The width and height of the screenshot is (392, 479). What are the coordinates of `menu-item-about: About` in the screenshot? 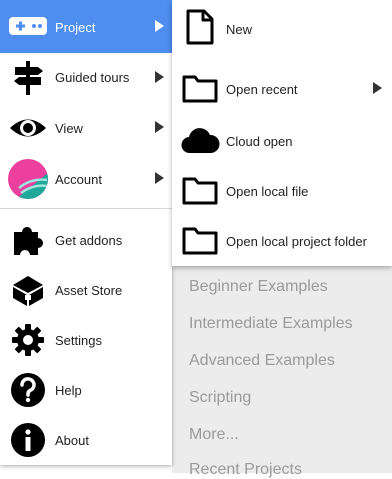 It's located at (86, 440).